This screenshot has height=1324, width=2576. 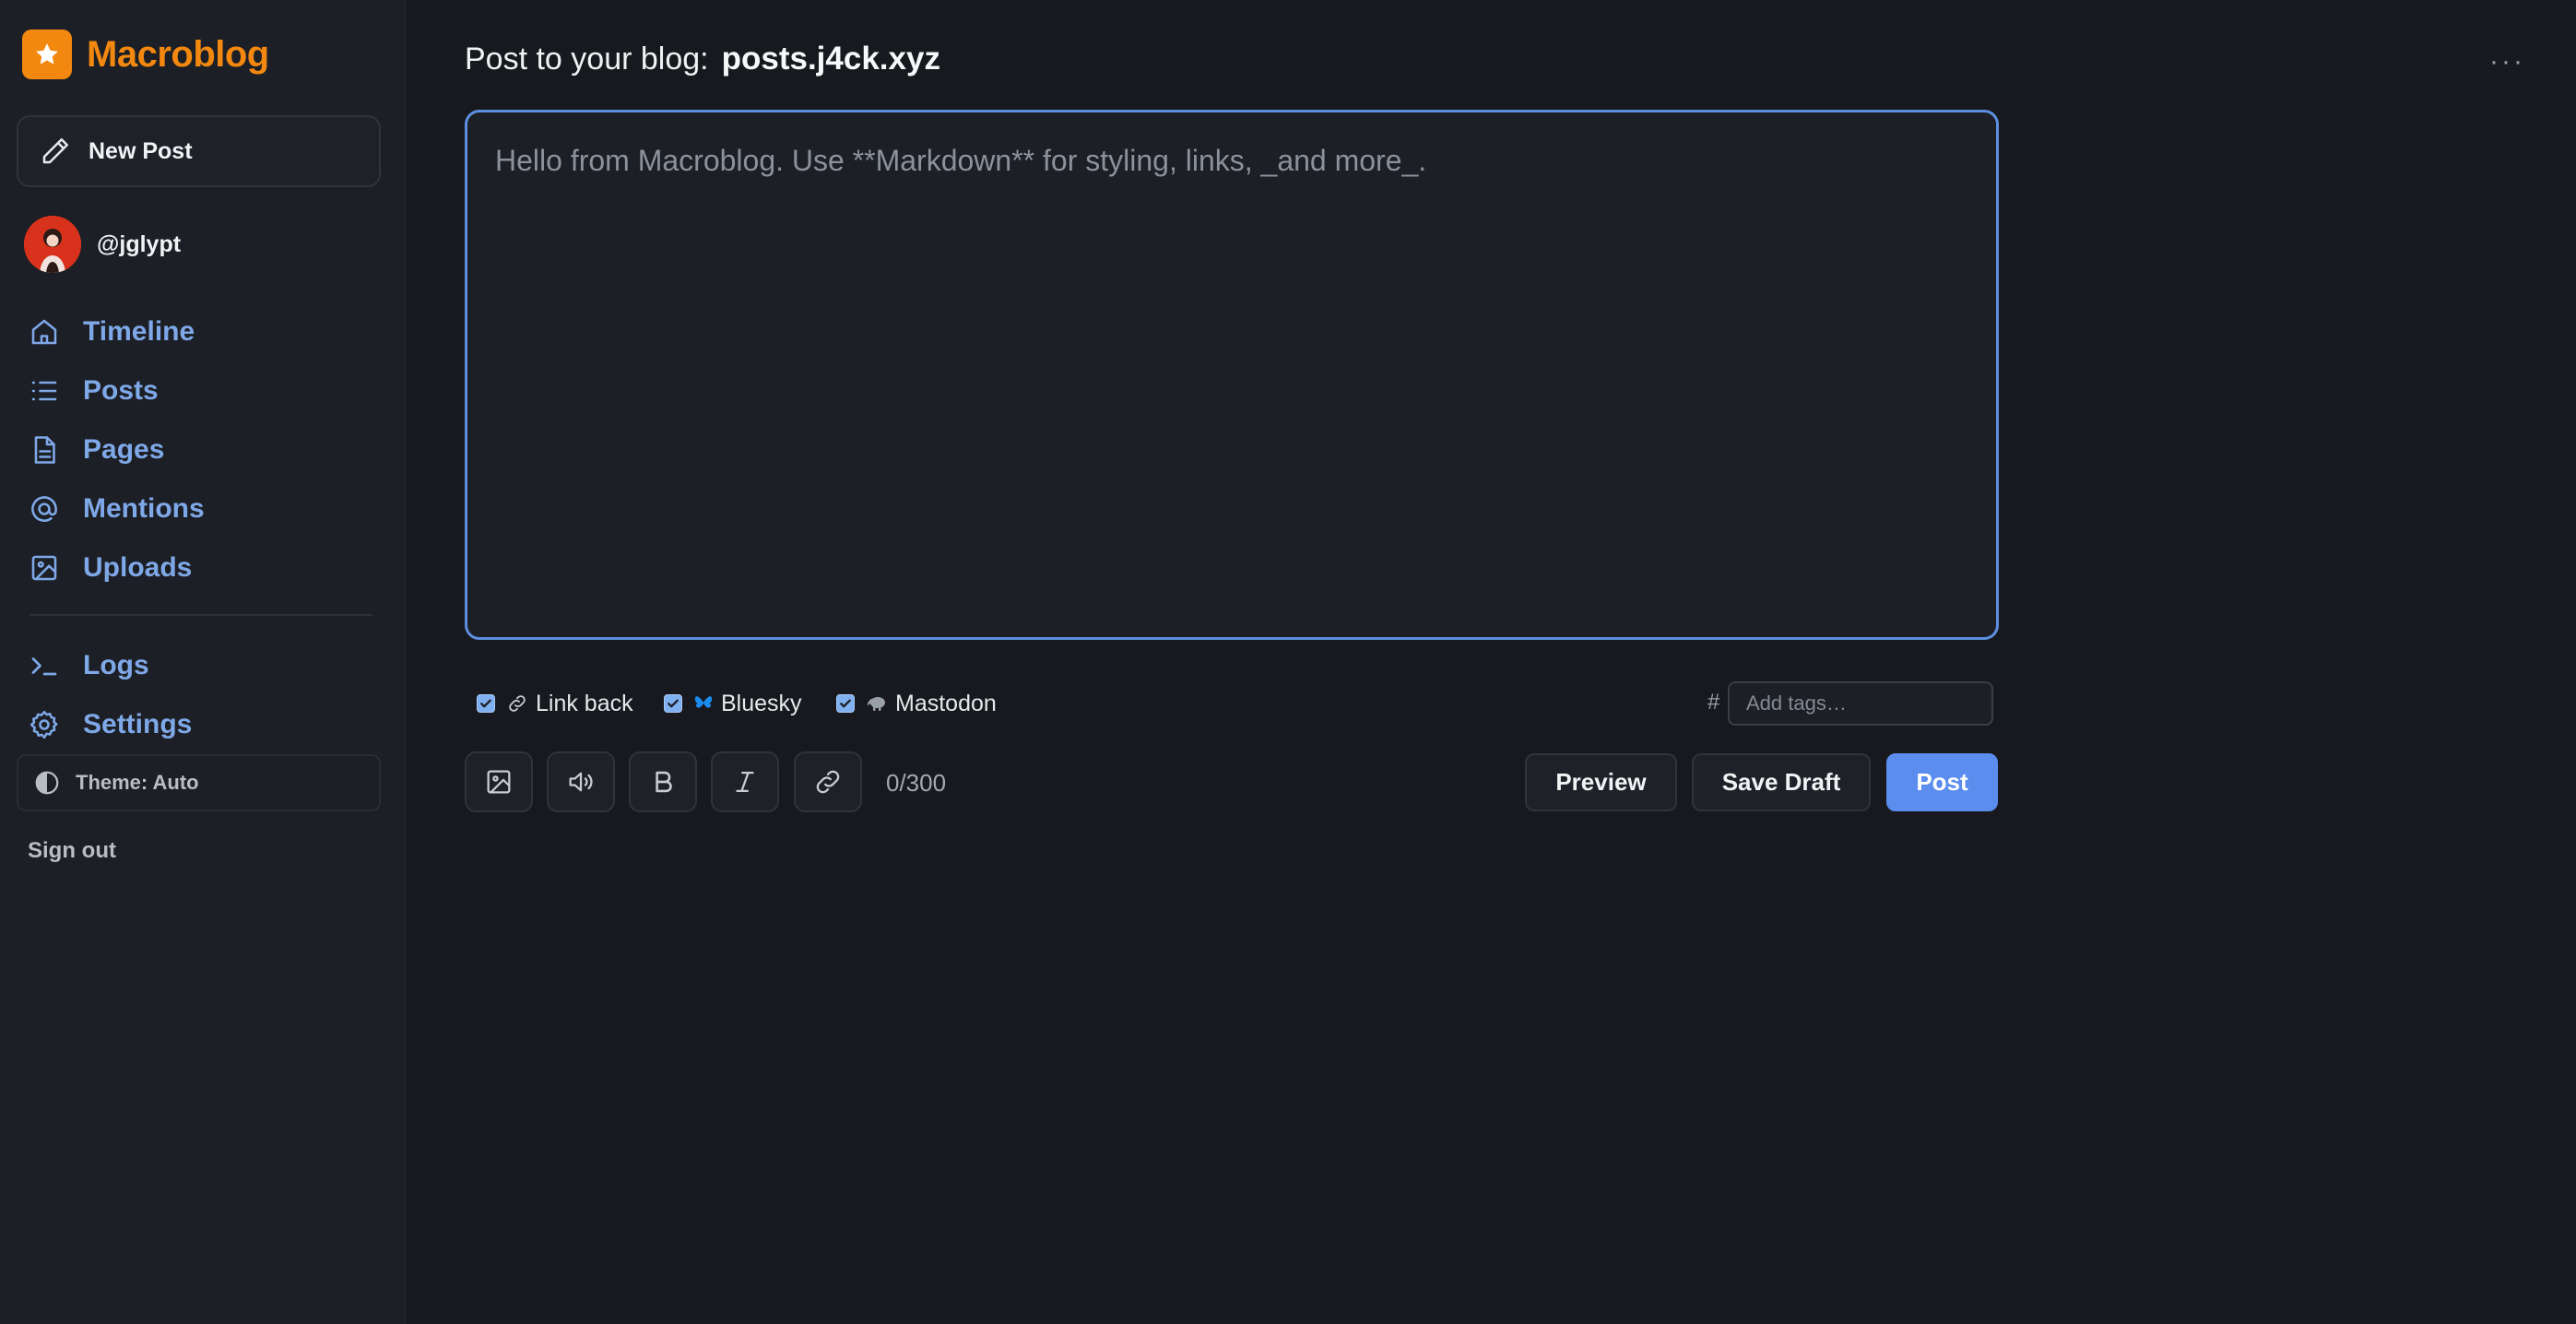 What do you see at coordinates (44, 666) in the screenshot?
I see `terminal-icon` at bounding box center [44, 666].